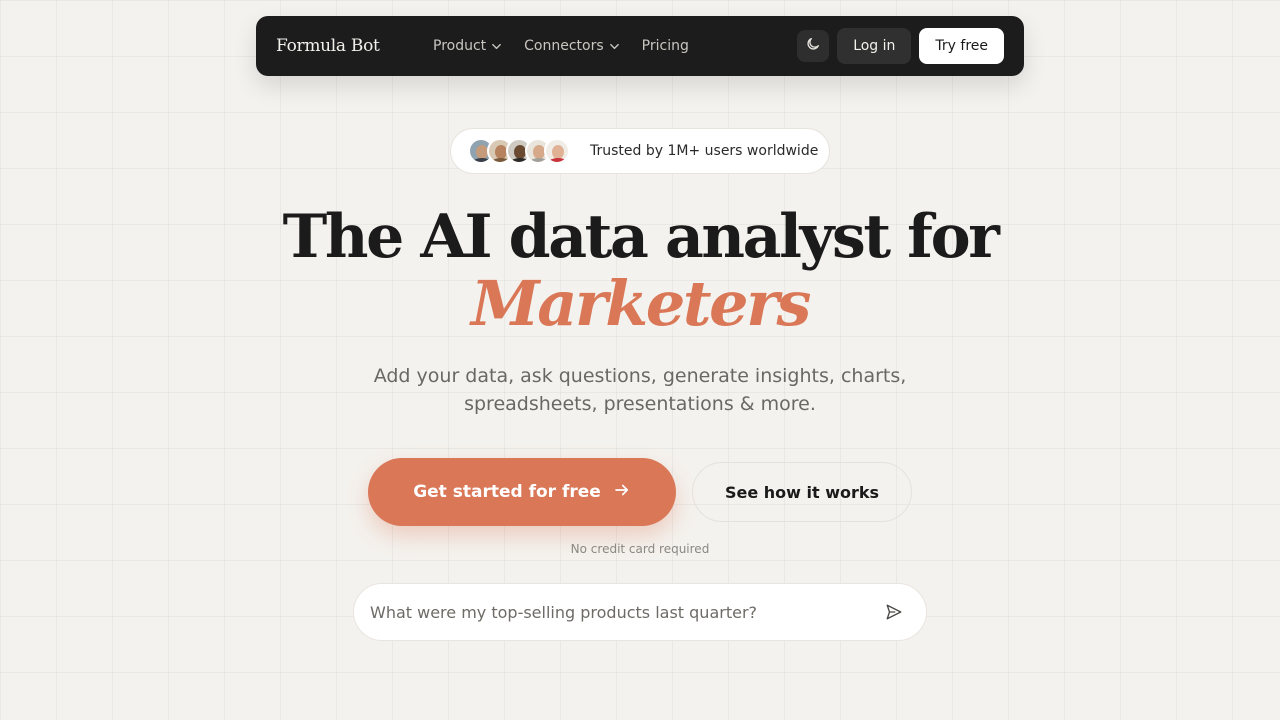 The image size is (1280, 720). I want to click on prompt-box, so click(640, 612).